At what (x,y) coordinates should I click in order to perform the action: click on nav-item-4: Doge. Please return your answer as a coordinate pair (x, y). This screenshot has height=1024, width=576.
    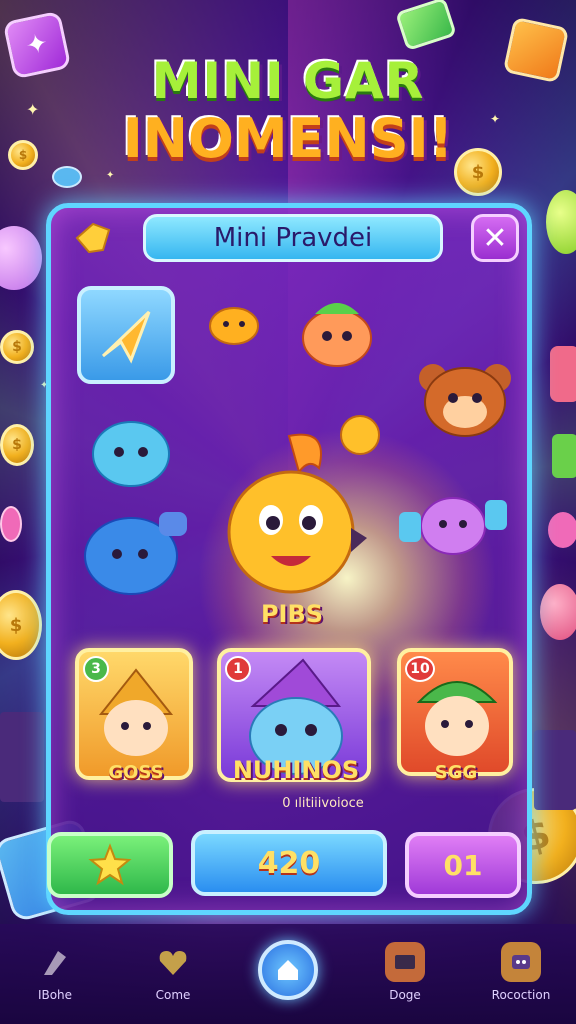
    Looking at the image, I should click on (405, 972).